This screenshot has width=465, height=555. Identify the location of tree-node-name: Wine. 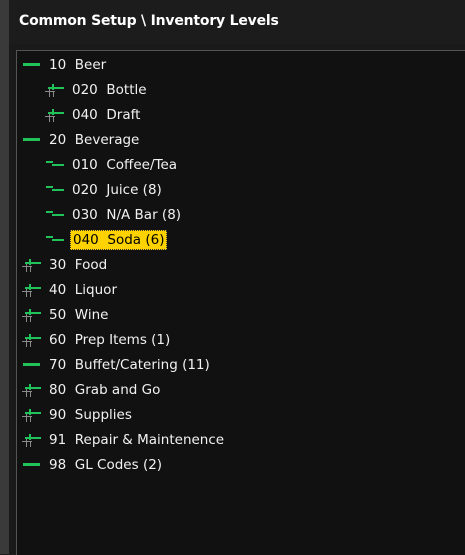
(91, 315).